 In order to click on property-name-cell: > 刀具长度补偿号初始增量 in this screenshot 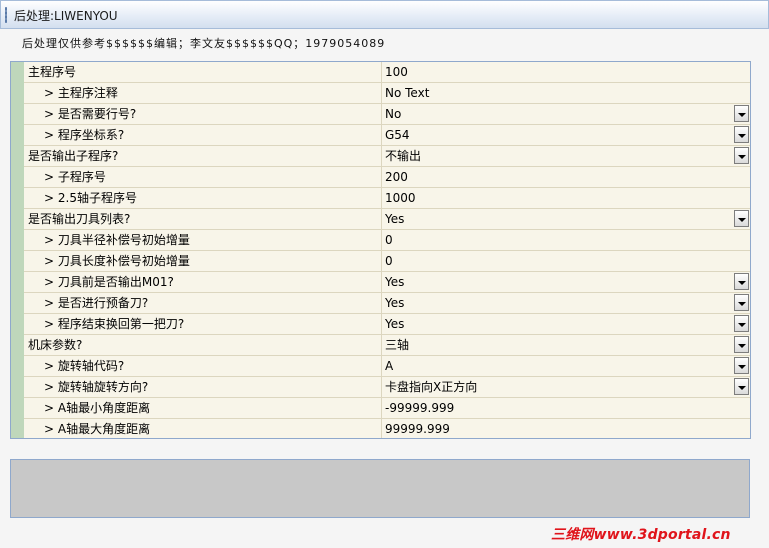, I will do `click(203, 261)`.